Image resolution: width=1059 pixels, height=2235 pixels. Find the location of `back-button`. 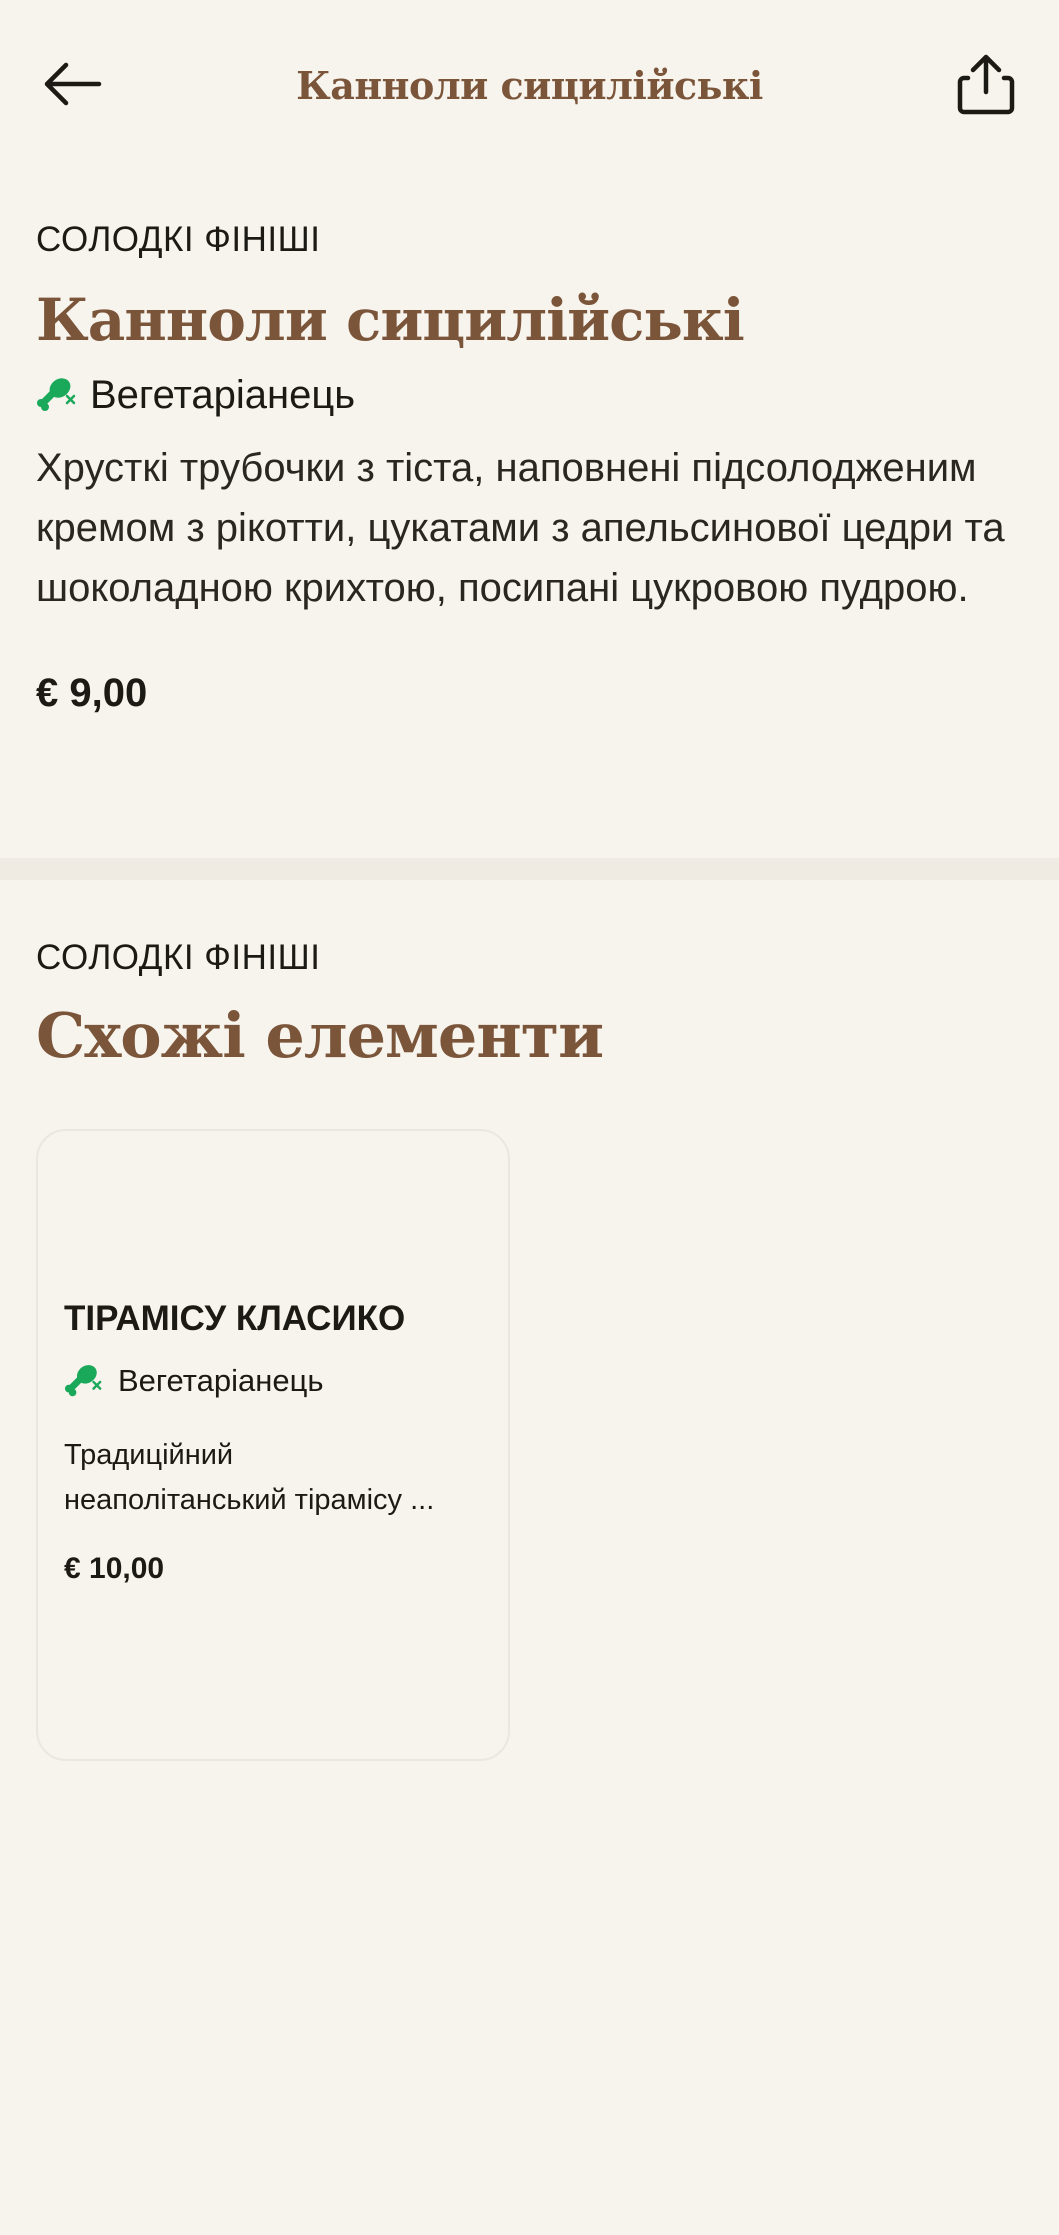

back-button is located at coordinates (72, 84).